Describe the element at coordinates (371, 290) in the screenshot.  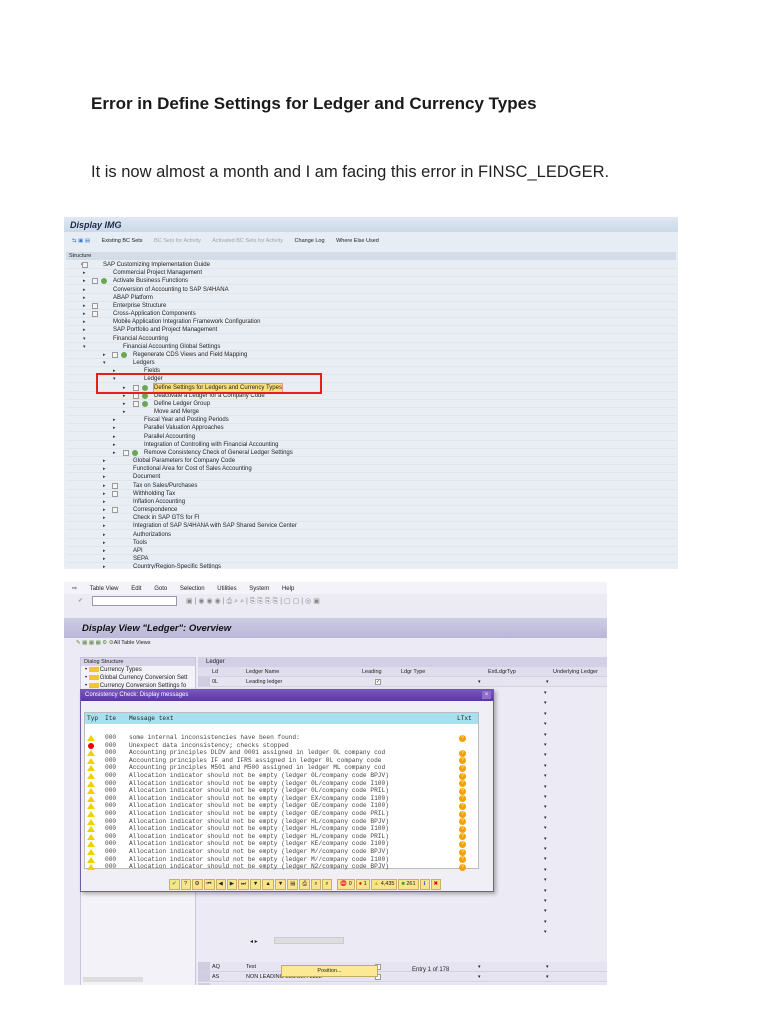
I see `tree-node: ▸ Conversion of Accounting to SAP S/4HANA` at that location.